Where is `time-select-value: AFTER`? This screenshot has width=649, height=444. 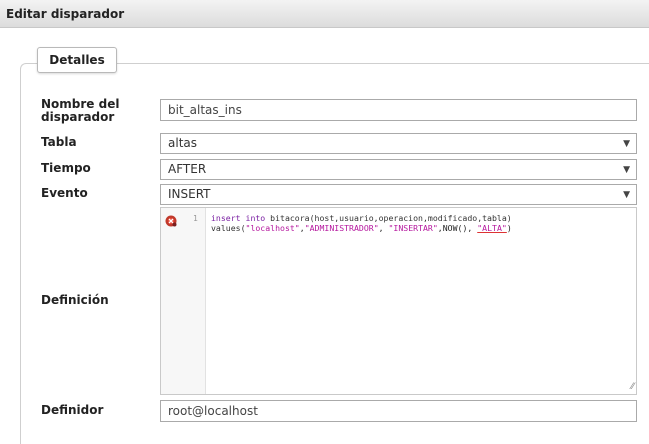 time-select-value: AFTER is located at coordinates (187, 169).